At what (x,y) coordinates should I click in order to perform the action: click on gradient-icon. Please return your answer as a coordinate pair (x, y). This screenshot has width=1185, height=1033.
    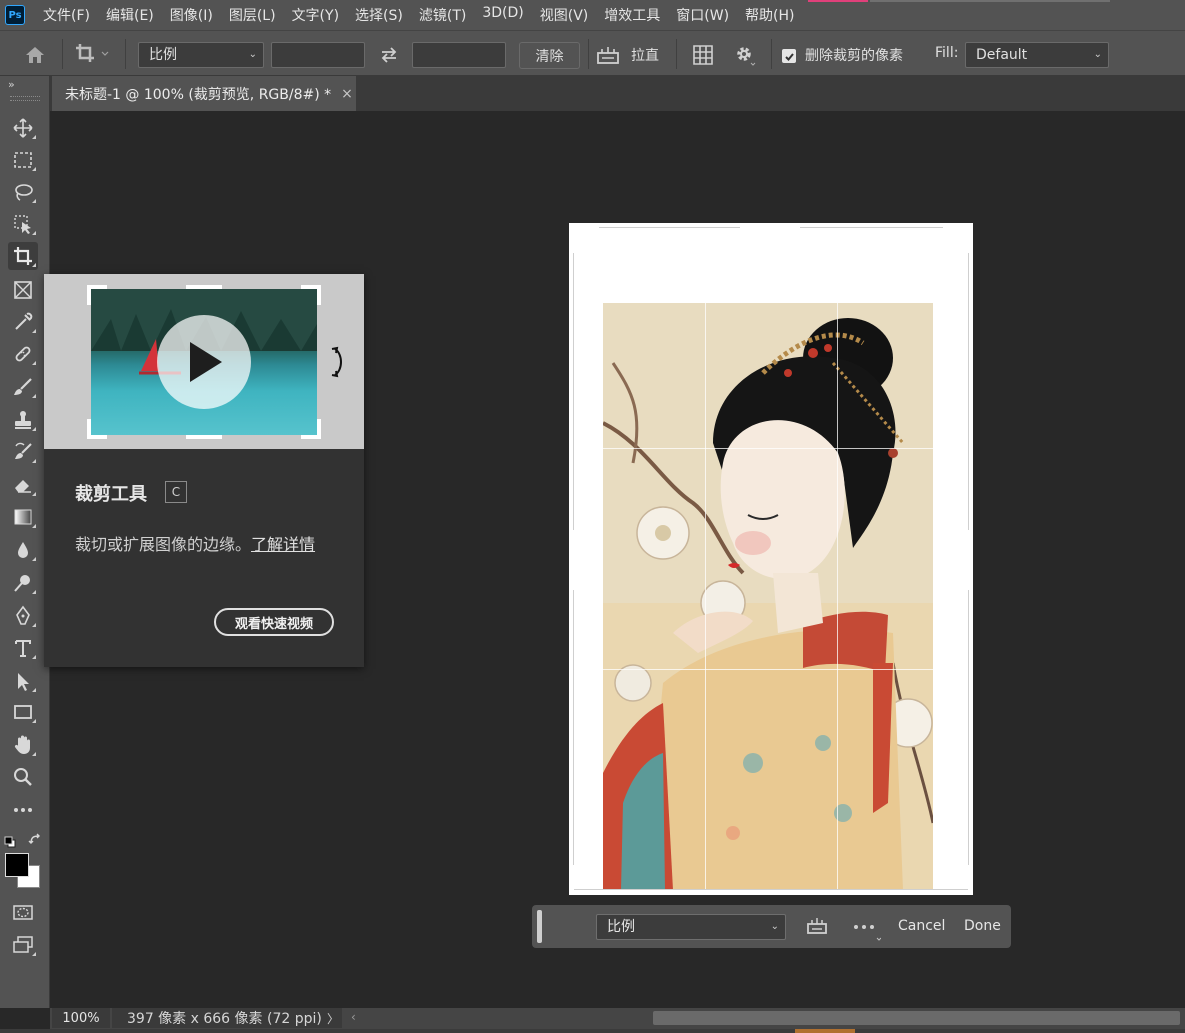
    Looking at the image, I should click on (23, 517).